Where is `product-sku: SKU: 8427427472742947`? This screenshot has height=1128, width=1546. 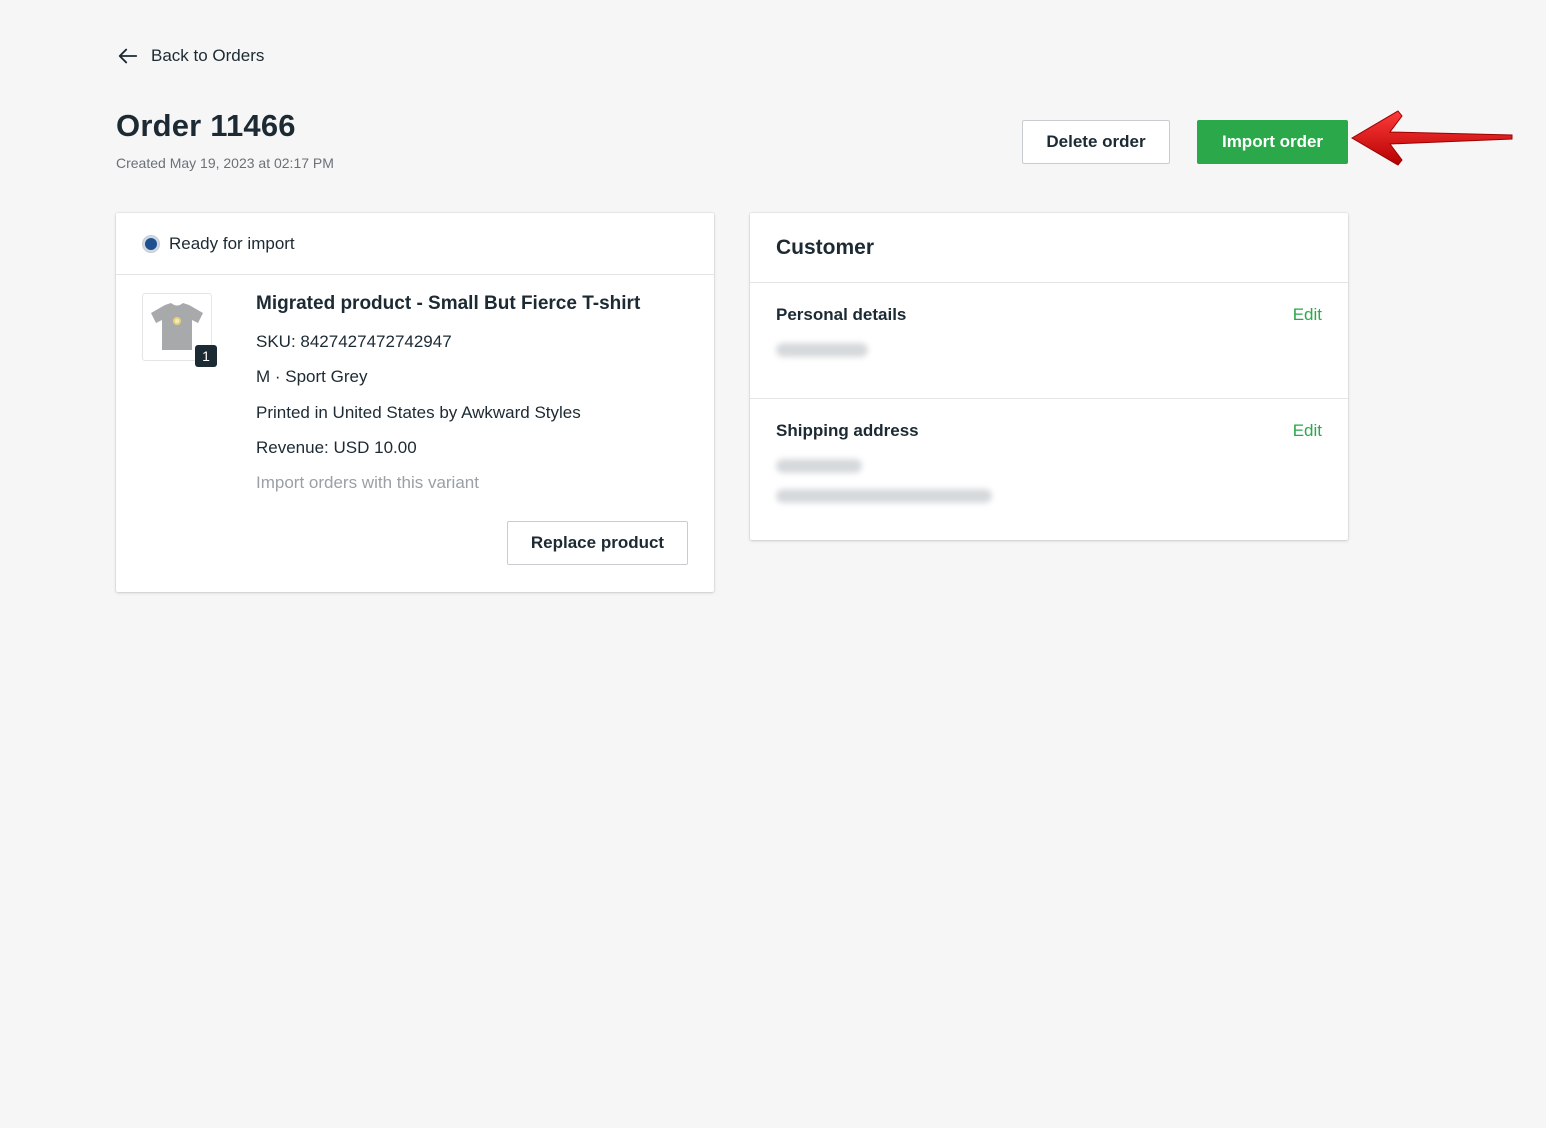
product-sku: SKU: 8427427472742947 is located at coordinates (354, 341).